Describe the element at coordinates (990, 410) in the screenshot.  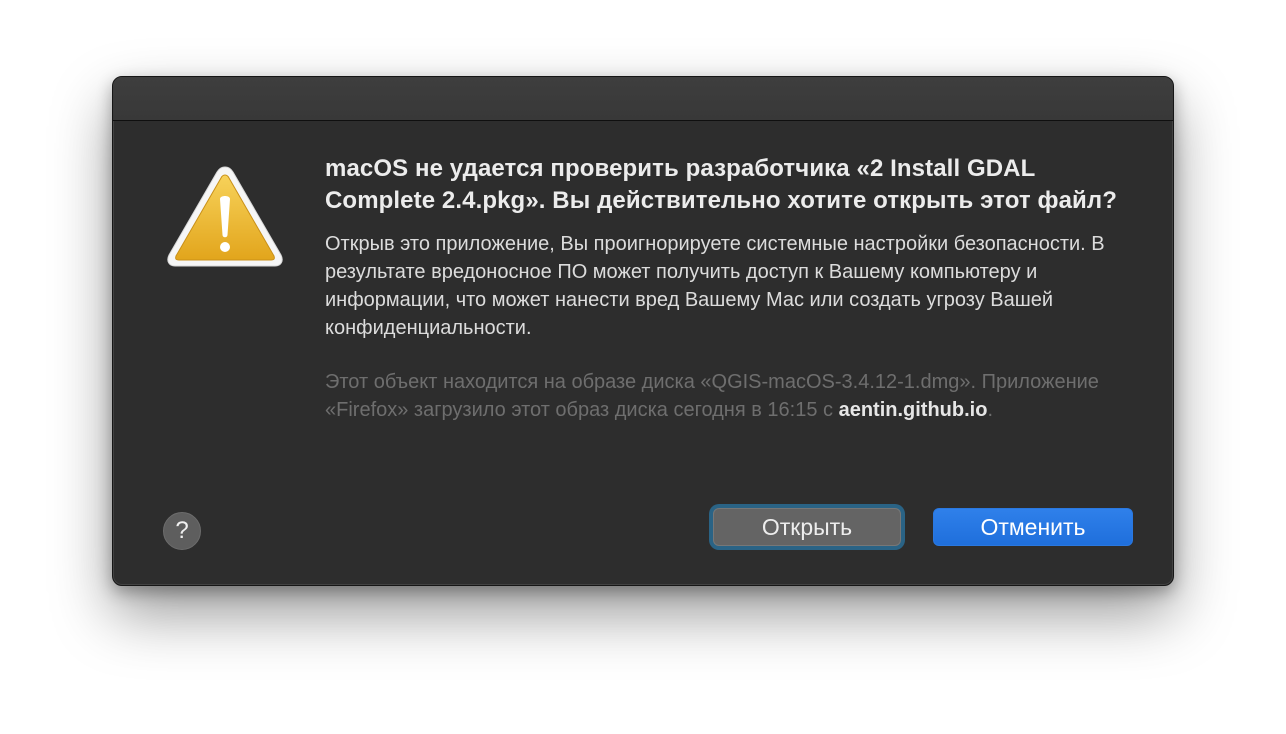
I see `download-source-period: .` at that location.